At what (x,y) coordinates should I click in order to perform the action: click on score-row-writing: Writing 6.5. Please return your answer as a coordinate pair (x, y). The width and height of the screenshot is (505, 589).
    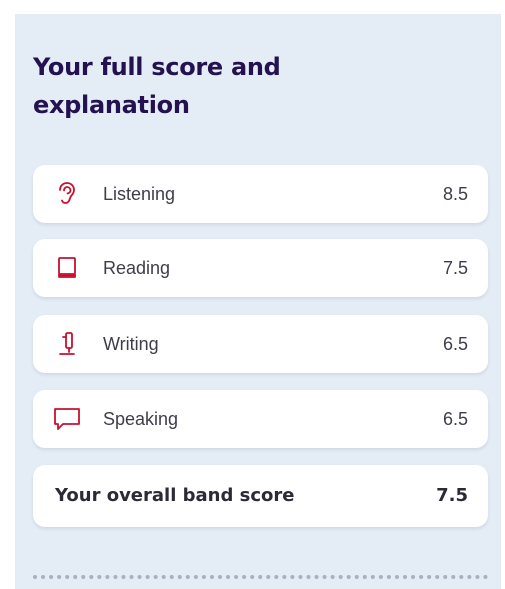
    Looking at the image, I should click on (260, 344).